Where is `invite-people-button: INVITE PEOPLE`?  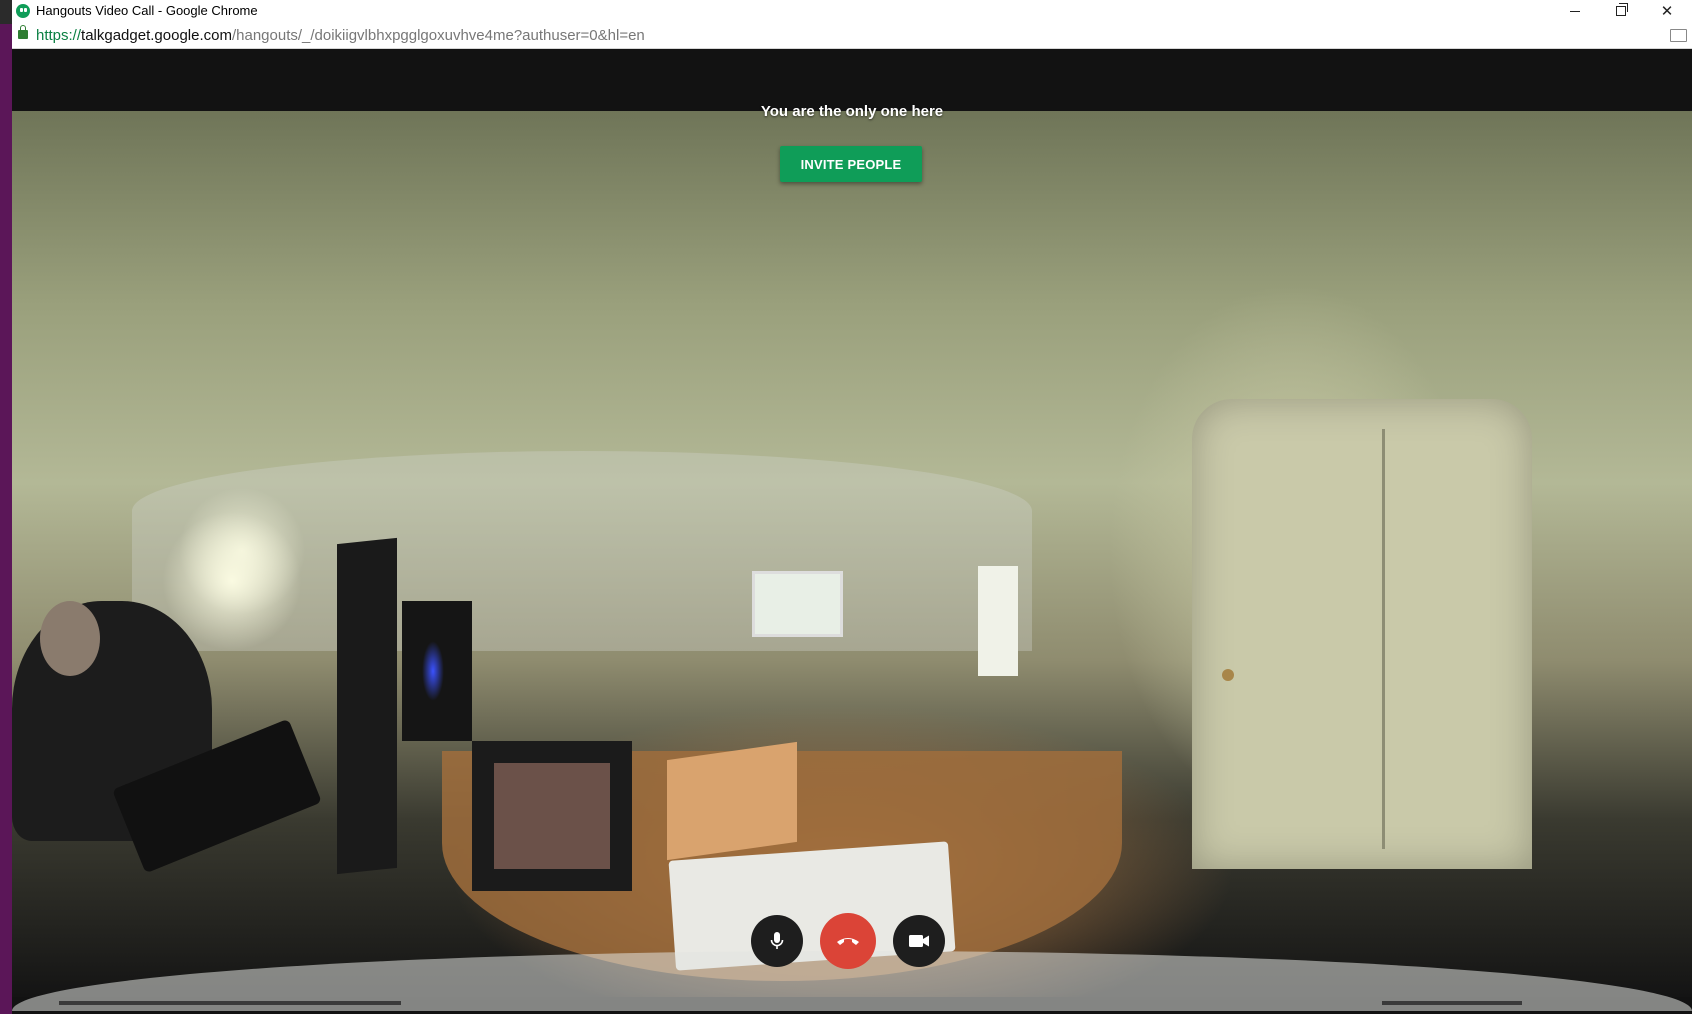 invite-people-button: INVITE PEOPLE is located at coordinates (851, 164).